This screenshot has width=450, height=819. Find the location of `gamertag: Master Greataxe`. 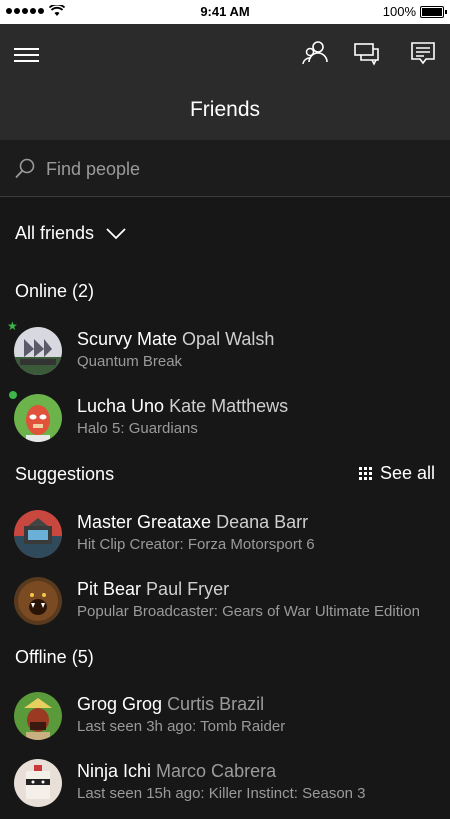

gamertag: Master Greataxe is located at coordinates (144, 522).